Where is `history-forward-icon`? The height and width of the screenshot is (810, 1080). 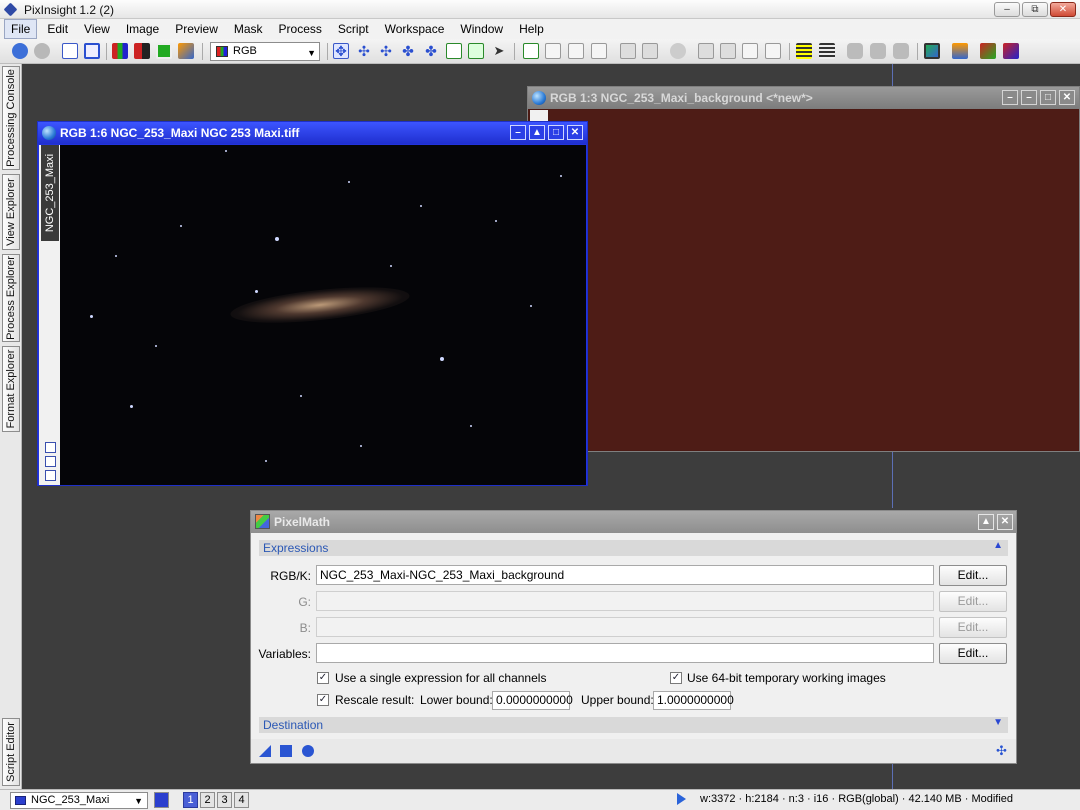
history-forward-icon is located at coordinates (650, 51).